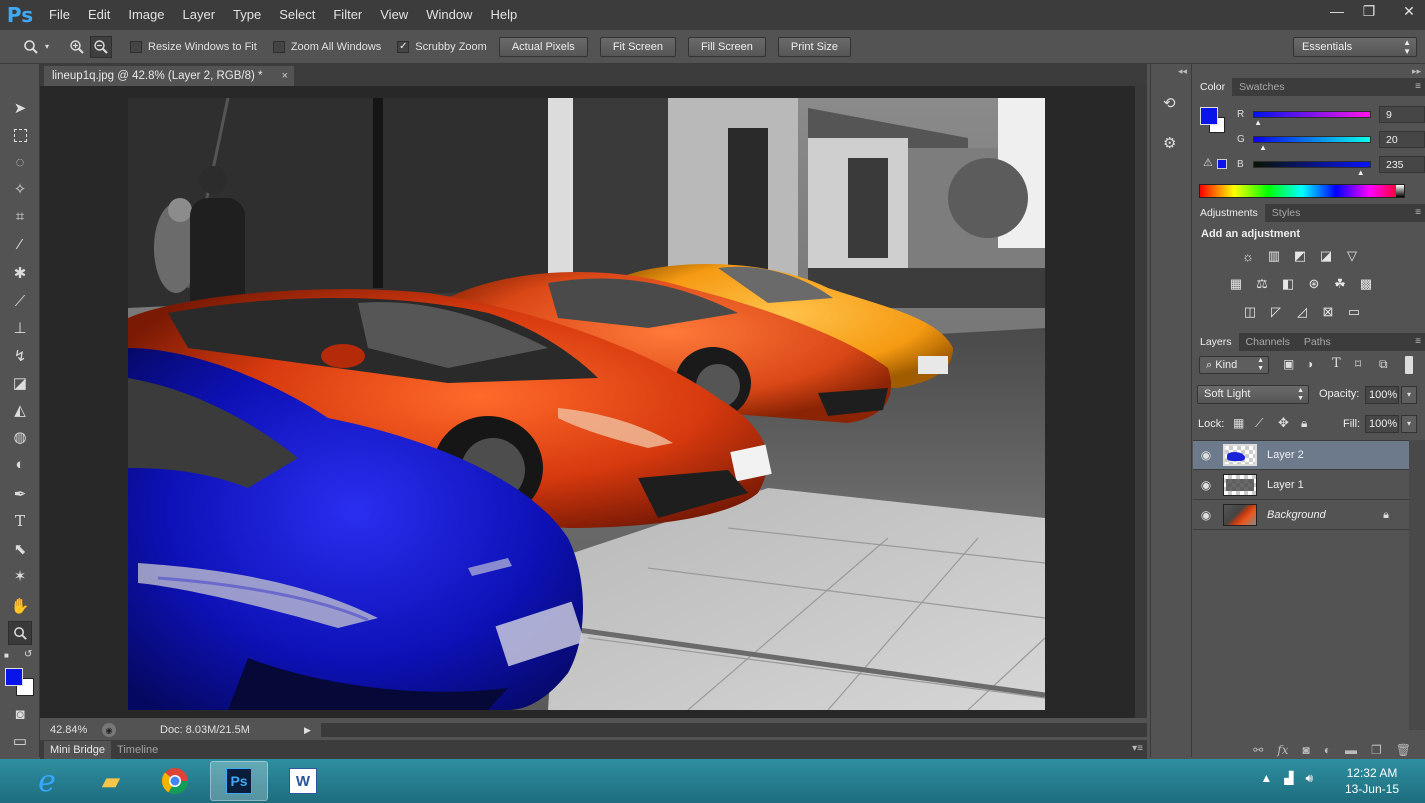 The width and height of the screenshot is (1425, 803). Describe the element at coordinates (47, 781) in the screenshot. I see `ie-icon: e` at that location.